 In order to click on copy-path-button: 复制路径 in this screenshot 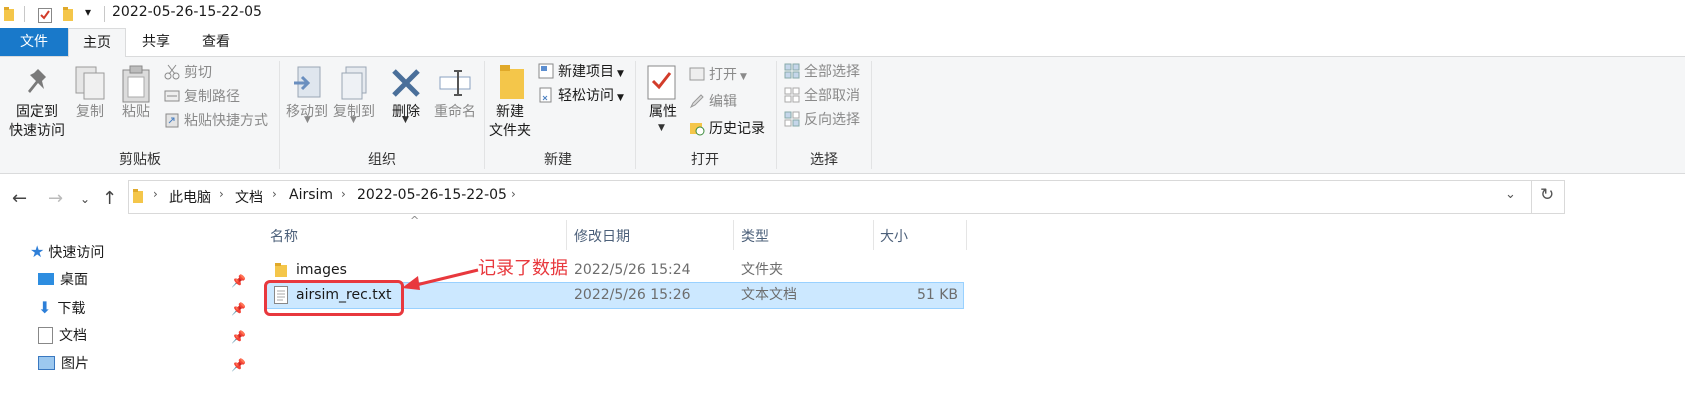, I will do `click(202, 97)`.